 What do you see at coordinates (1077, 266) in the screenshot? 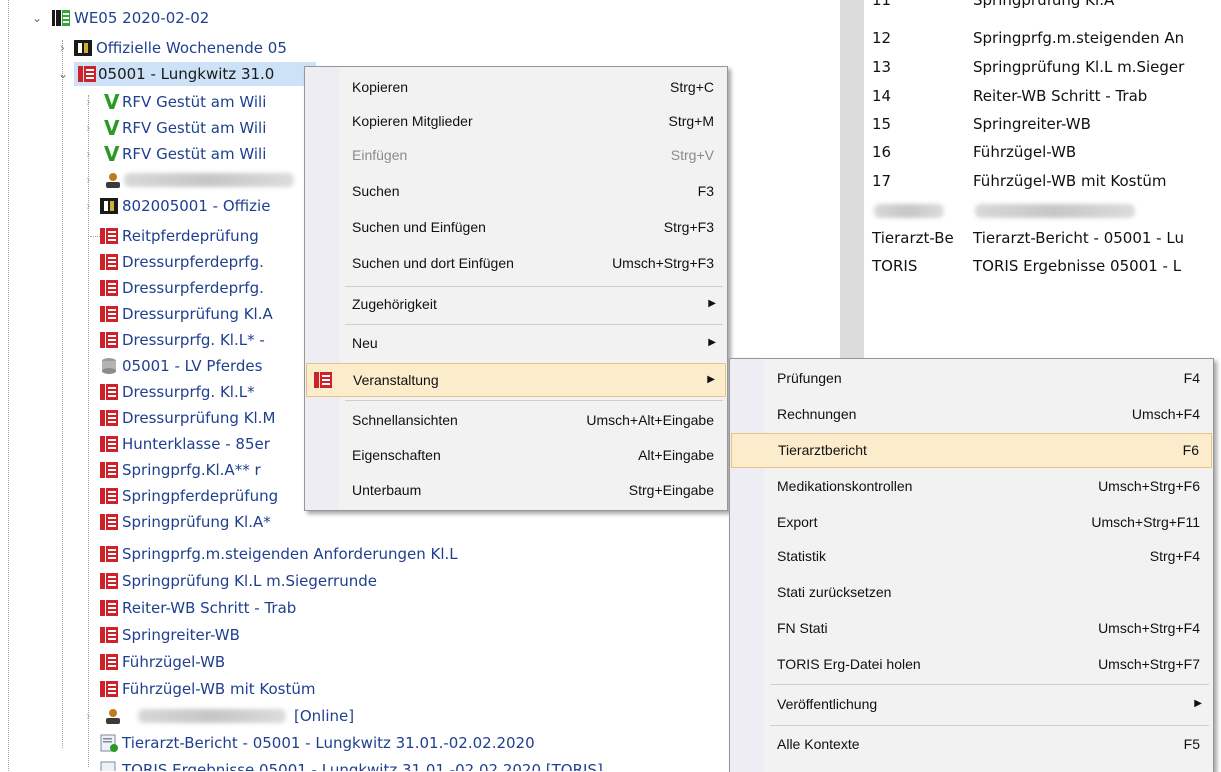
I see `row-name: TORIS Ergebnisse 05001 - L` at bounding box center [1077, 266].